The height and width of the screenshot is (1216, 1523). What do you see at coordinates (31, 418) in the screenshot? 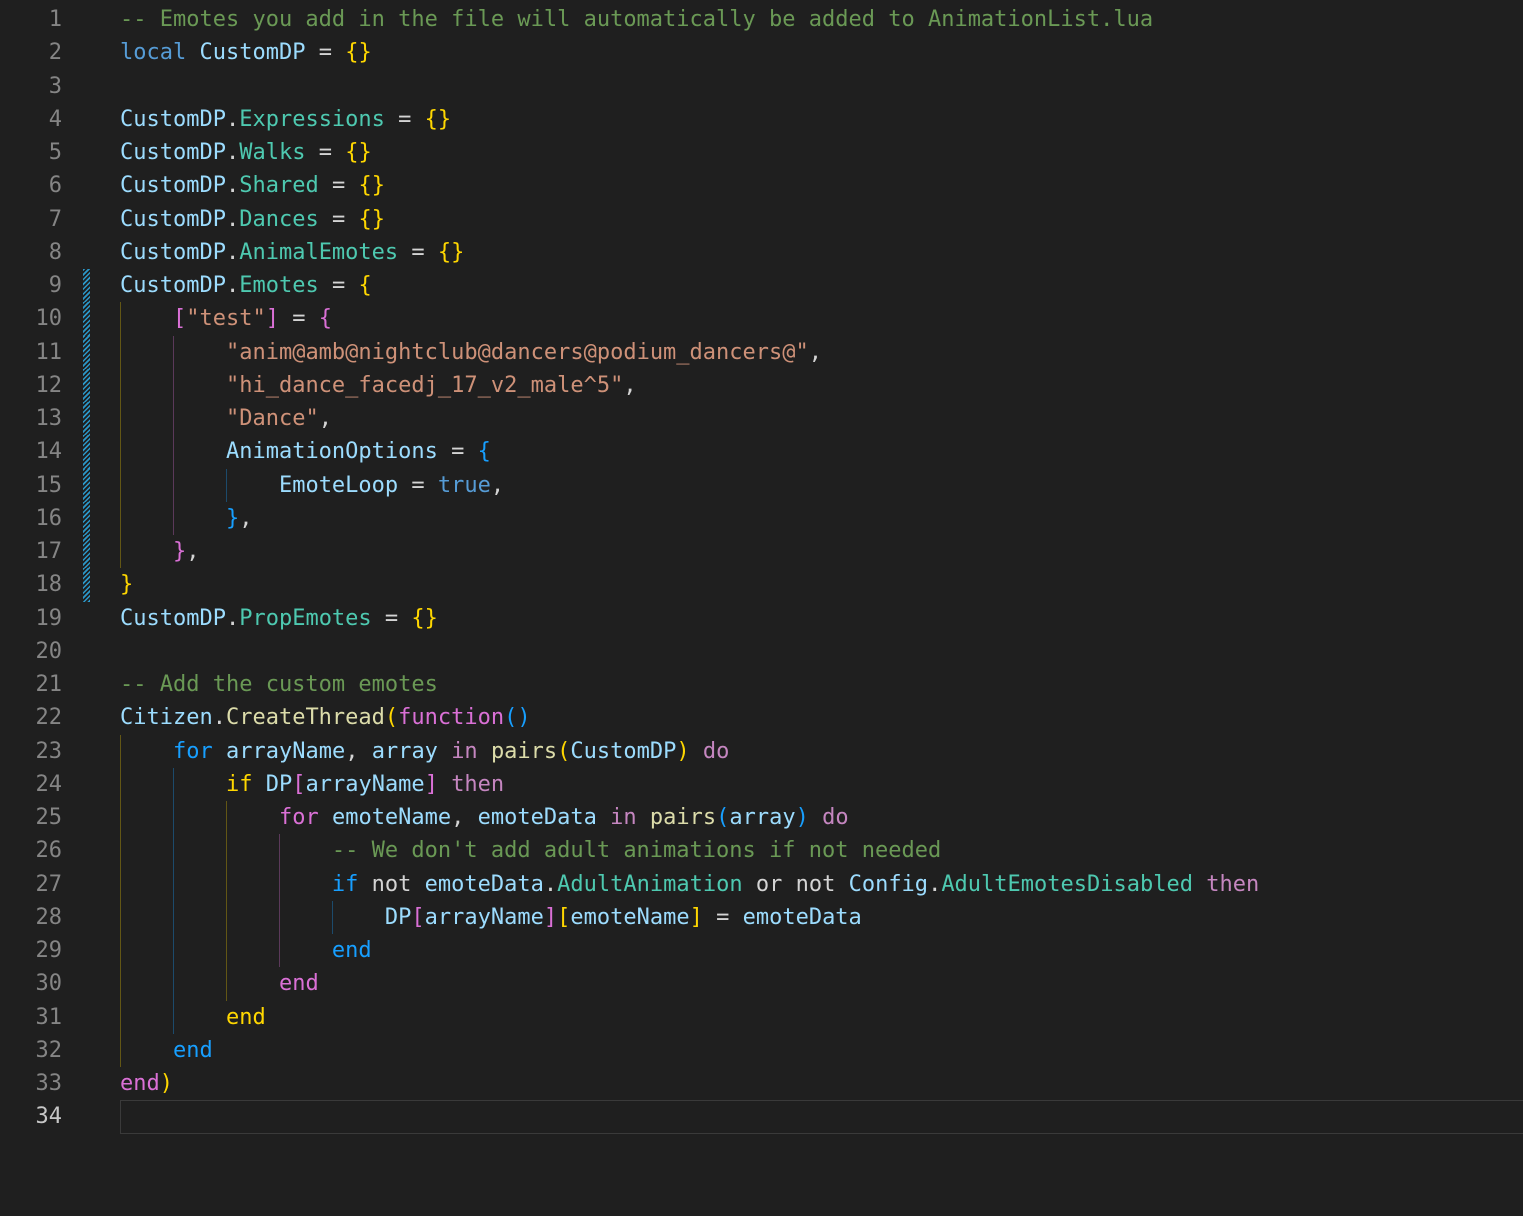
I see `line-number: 13` at bounding box center [31, 418].